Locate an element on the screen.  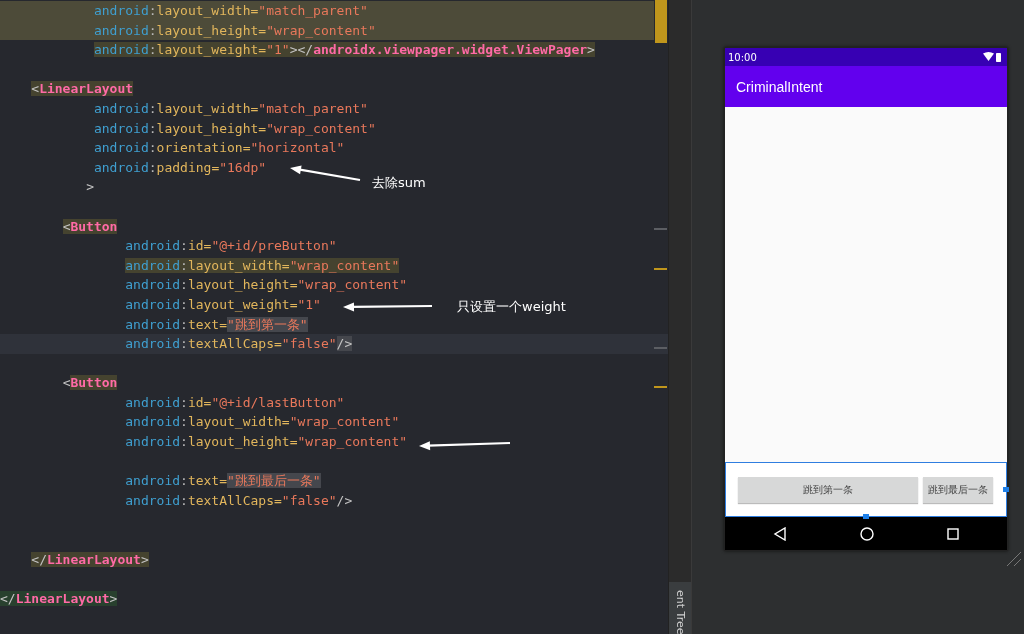
status-time: 10:00 is located at coordinates (742, 57).